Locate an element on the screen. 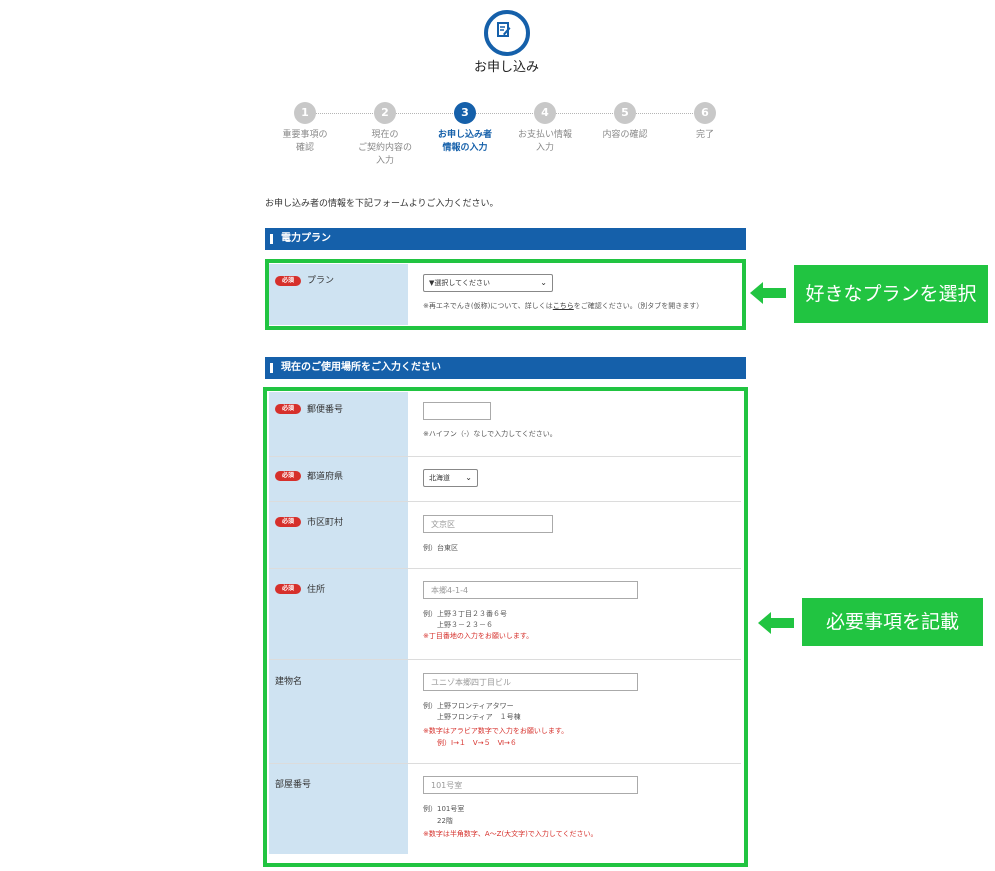 The width and height of the screenshot is (995, 871). step-label: お申し込み者 情報の入力 is located at coordinates (464, 141).